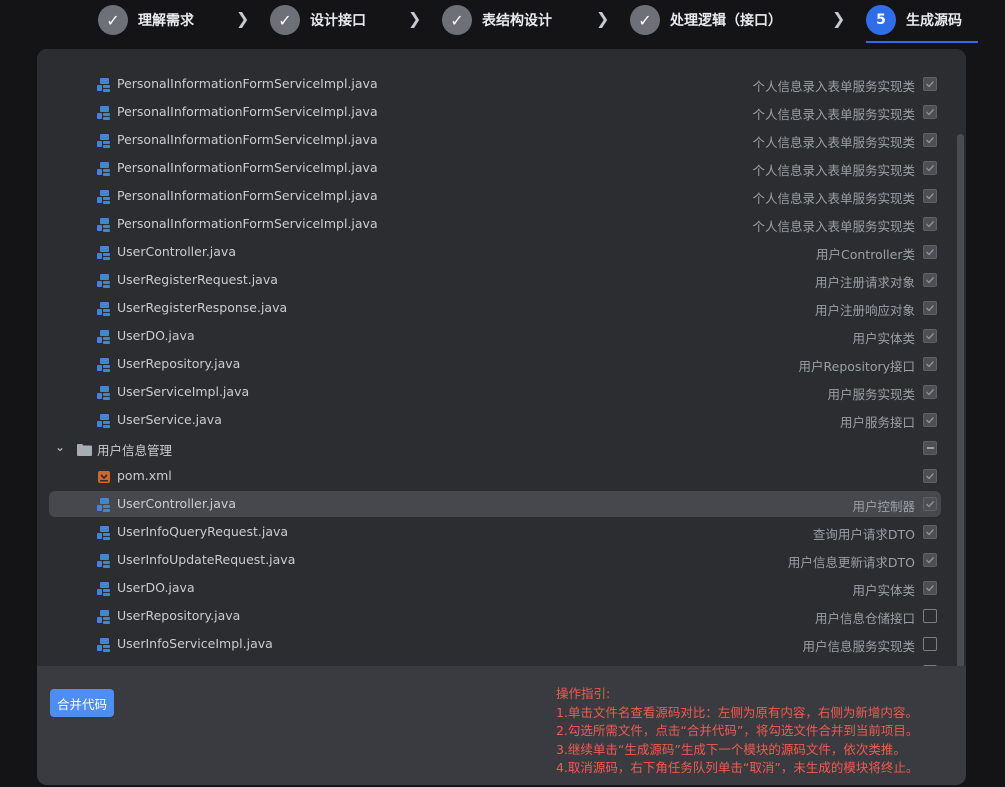  Describe the element at coordinates (202, 531) in the screenshot. I see `file-name: UserInfoQueryRequest.java` at that location.